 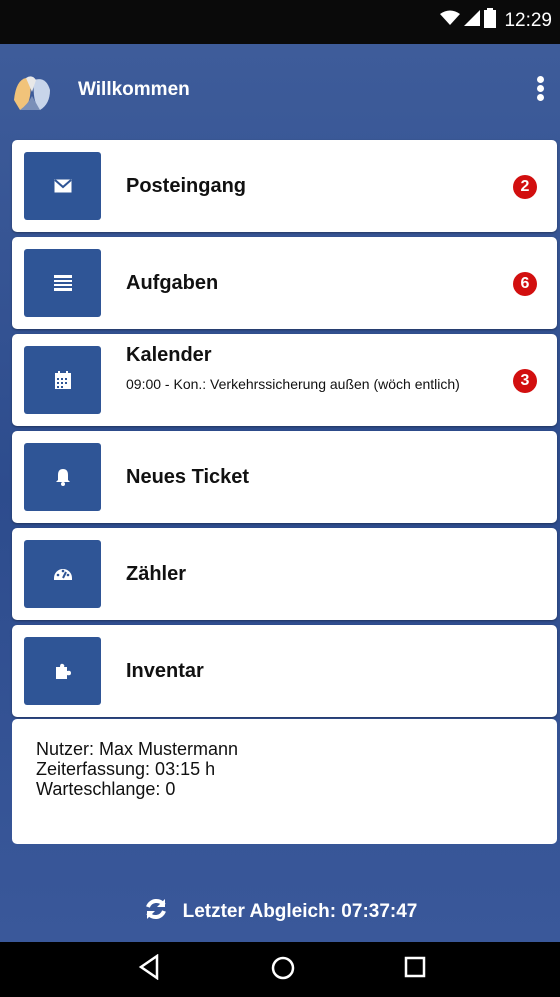 I want to click on menu-item-label: Posteingang, so click(x=186, y=186).